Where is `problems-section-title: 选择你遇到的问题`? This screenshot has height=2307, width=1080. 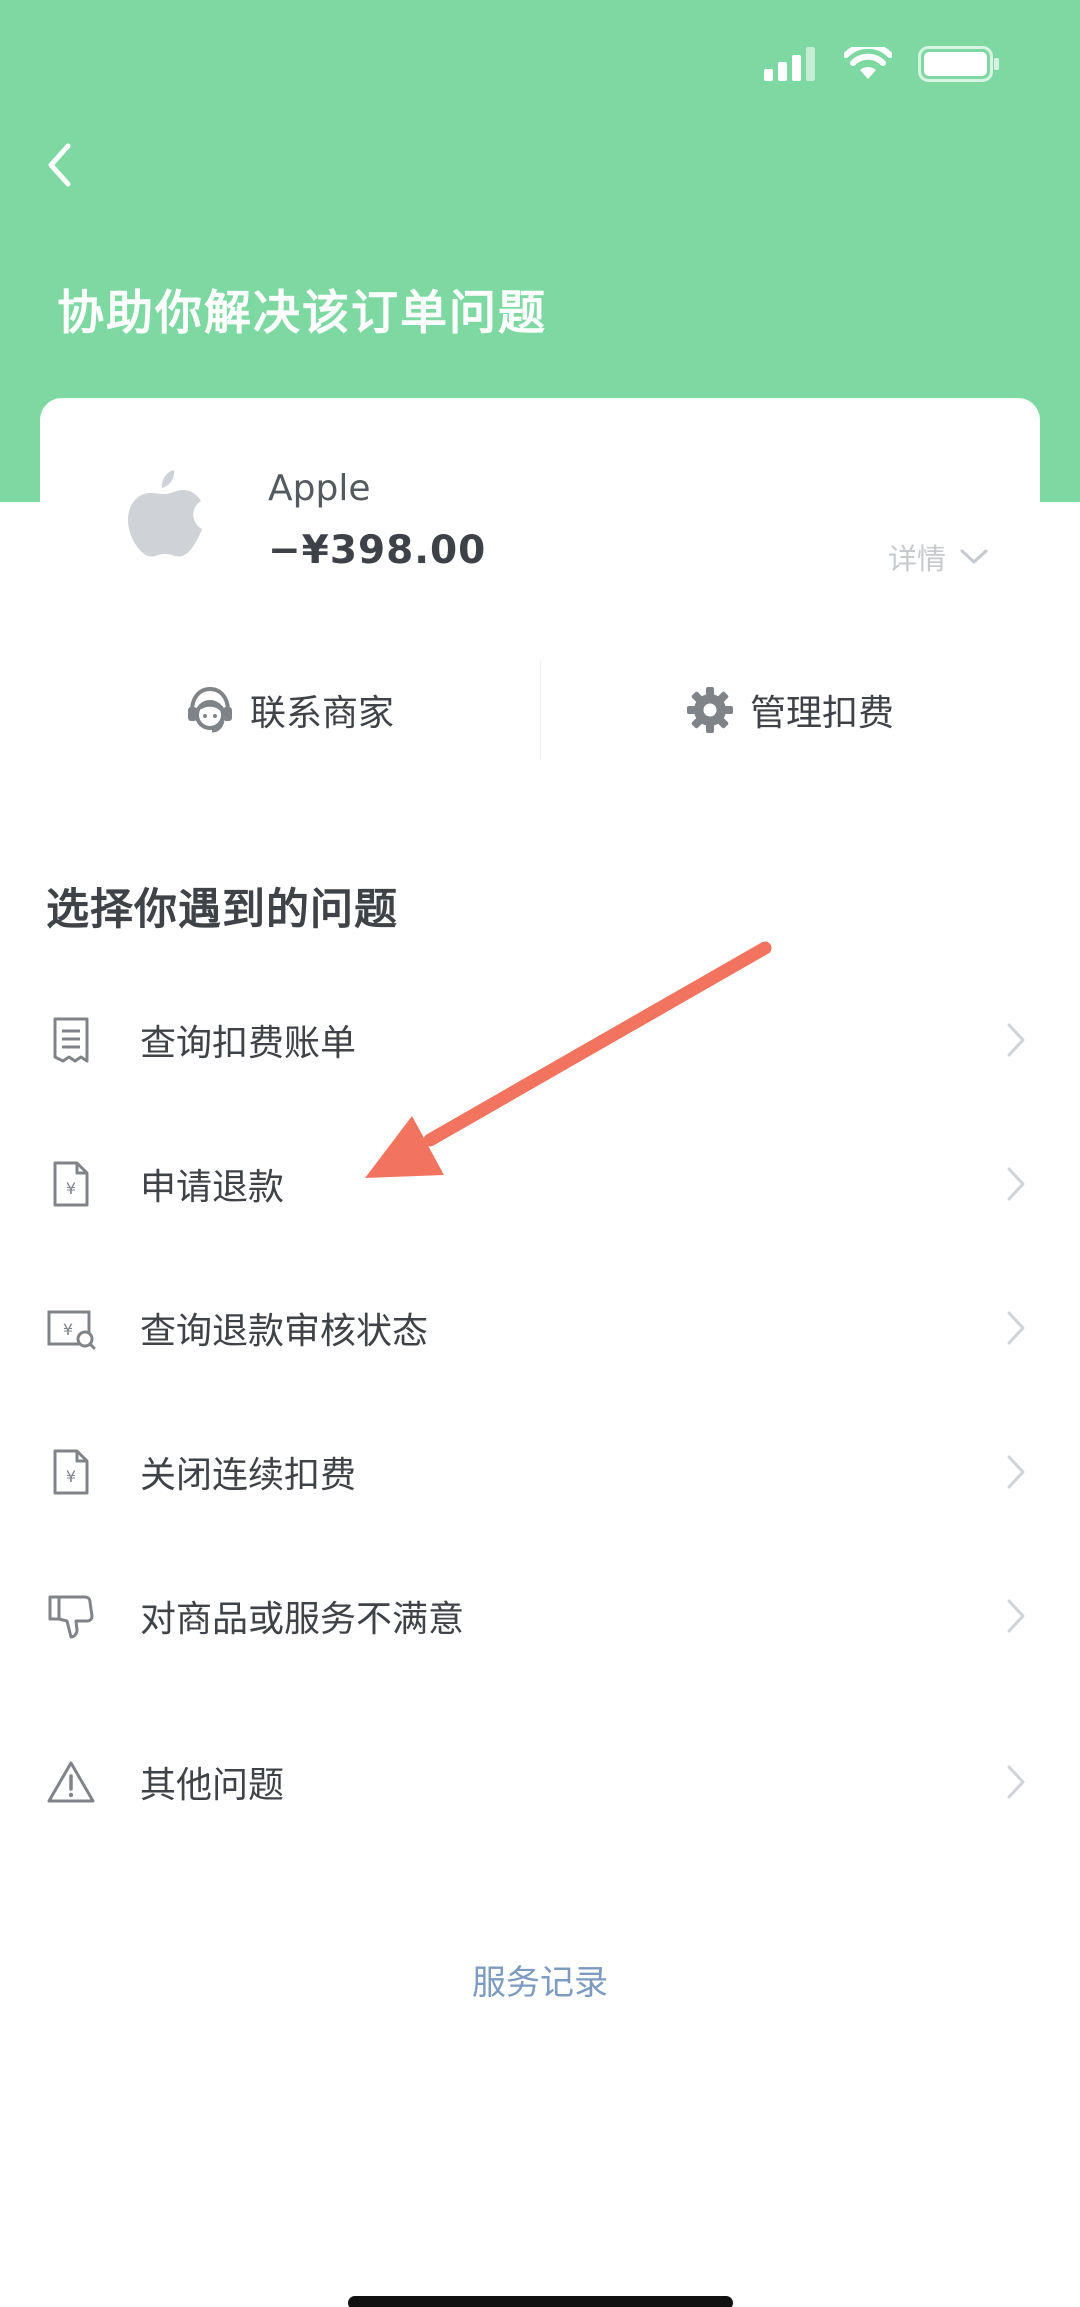 problems-section-title: 选择你遇到的问题 is located at coordinates (222, 910).